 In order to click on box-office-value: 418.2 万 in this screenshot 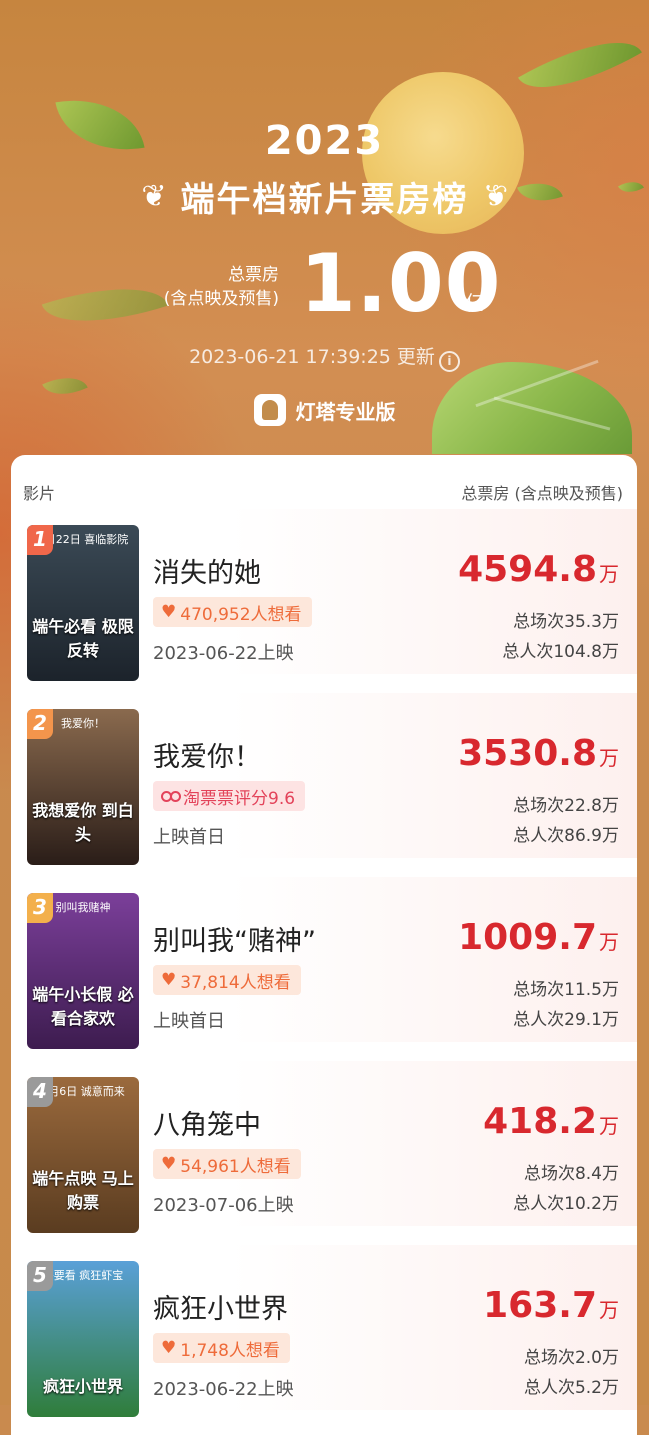, I will do `click(551, 1121)`.